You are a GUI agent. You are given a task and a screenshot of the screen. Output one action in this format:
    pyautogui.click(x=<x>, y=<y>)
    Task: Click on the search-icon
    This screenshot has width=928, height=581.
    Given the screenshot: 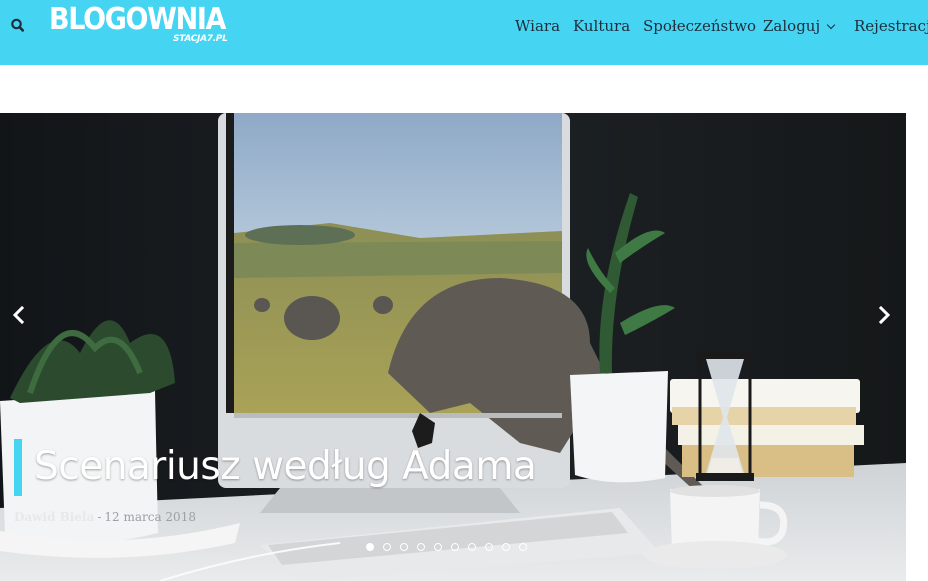 What is the action you would take?
    pyautogui.click(x=18, y=25)
    